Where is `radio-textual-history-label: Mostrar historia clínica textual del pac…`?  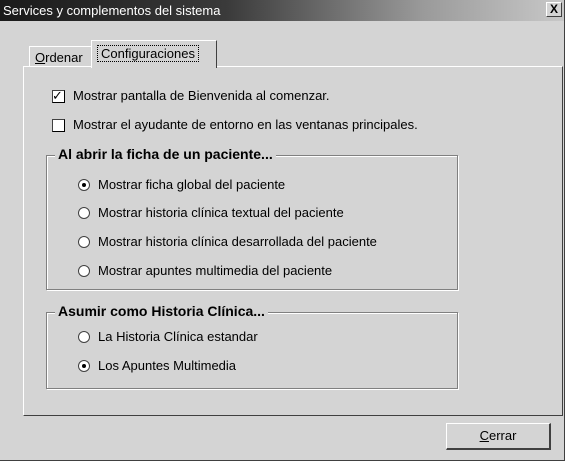 radio-textual-history-label: Mostrar historia clínica textual del pac… is located at coordinates (221, 212).